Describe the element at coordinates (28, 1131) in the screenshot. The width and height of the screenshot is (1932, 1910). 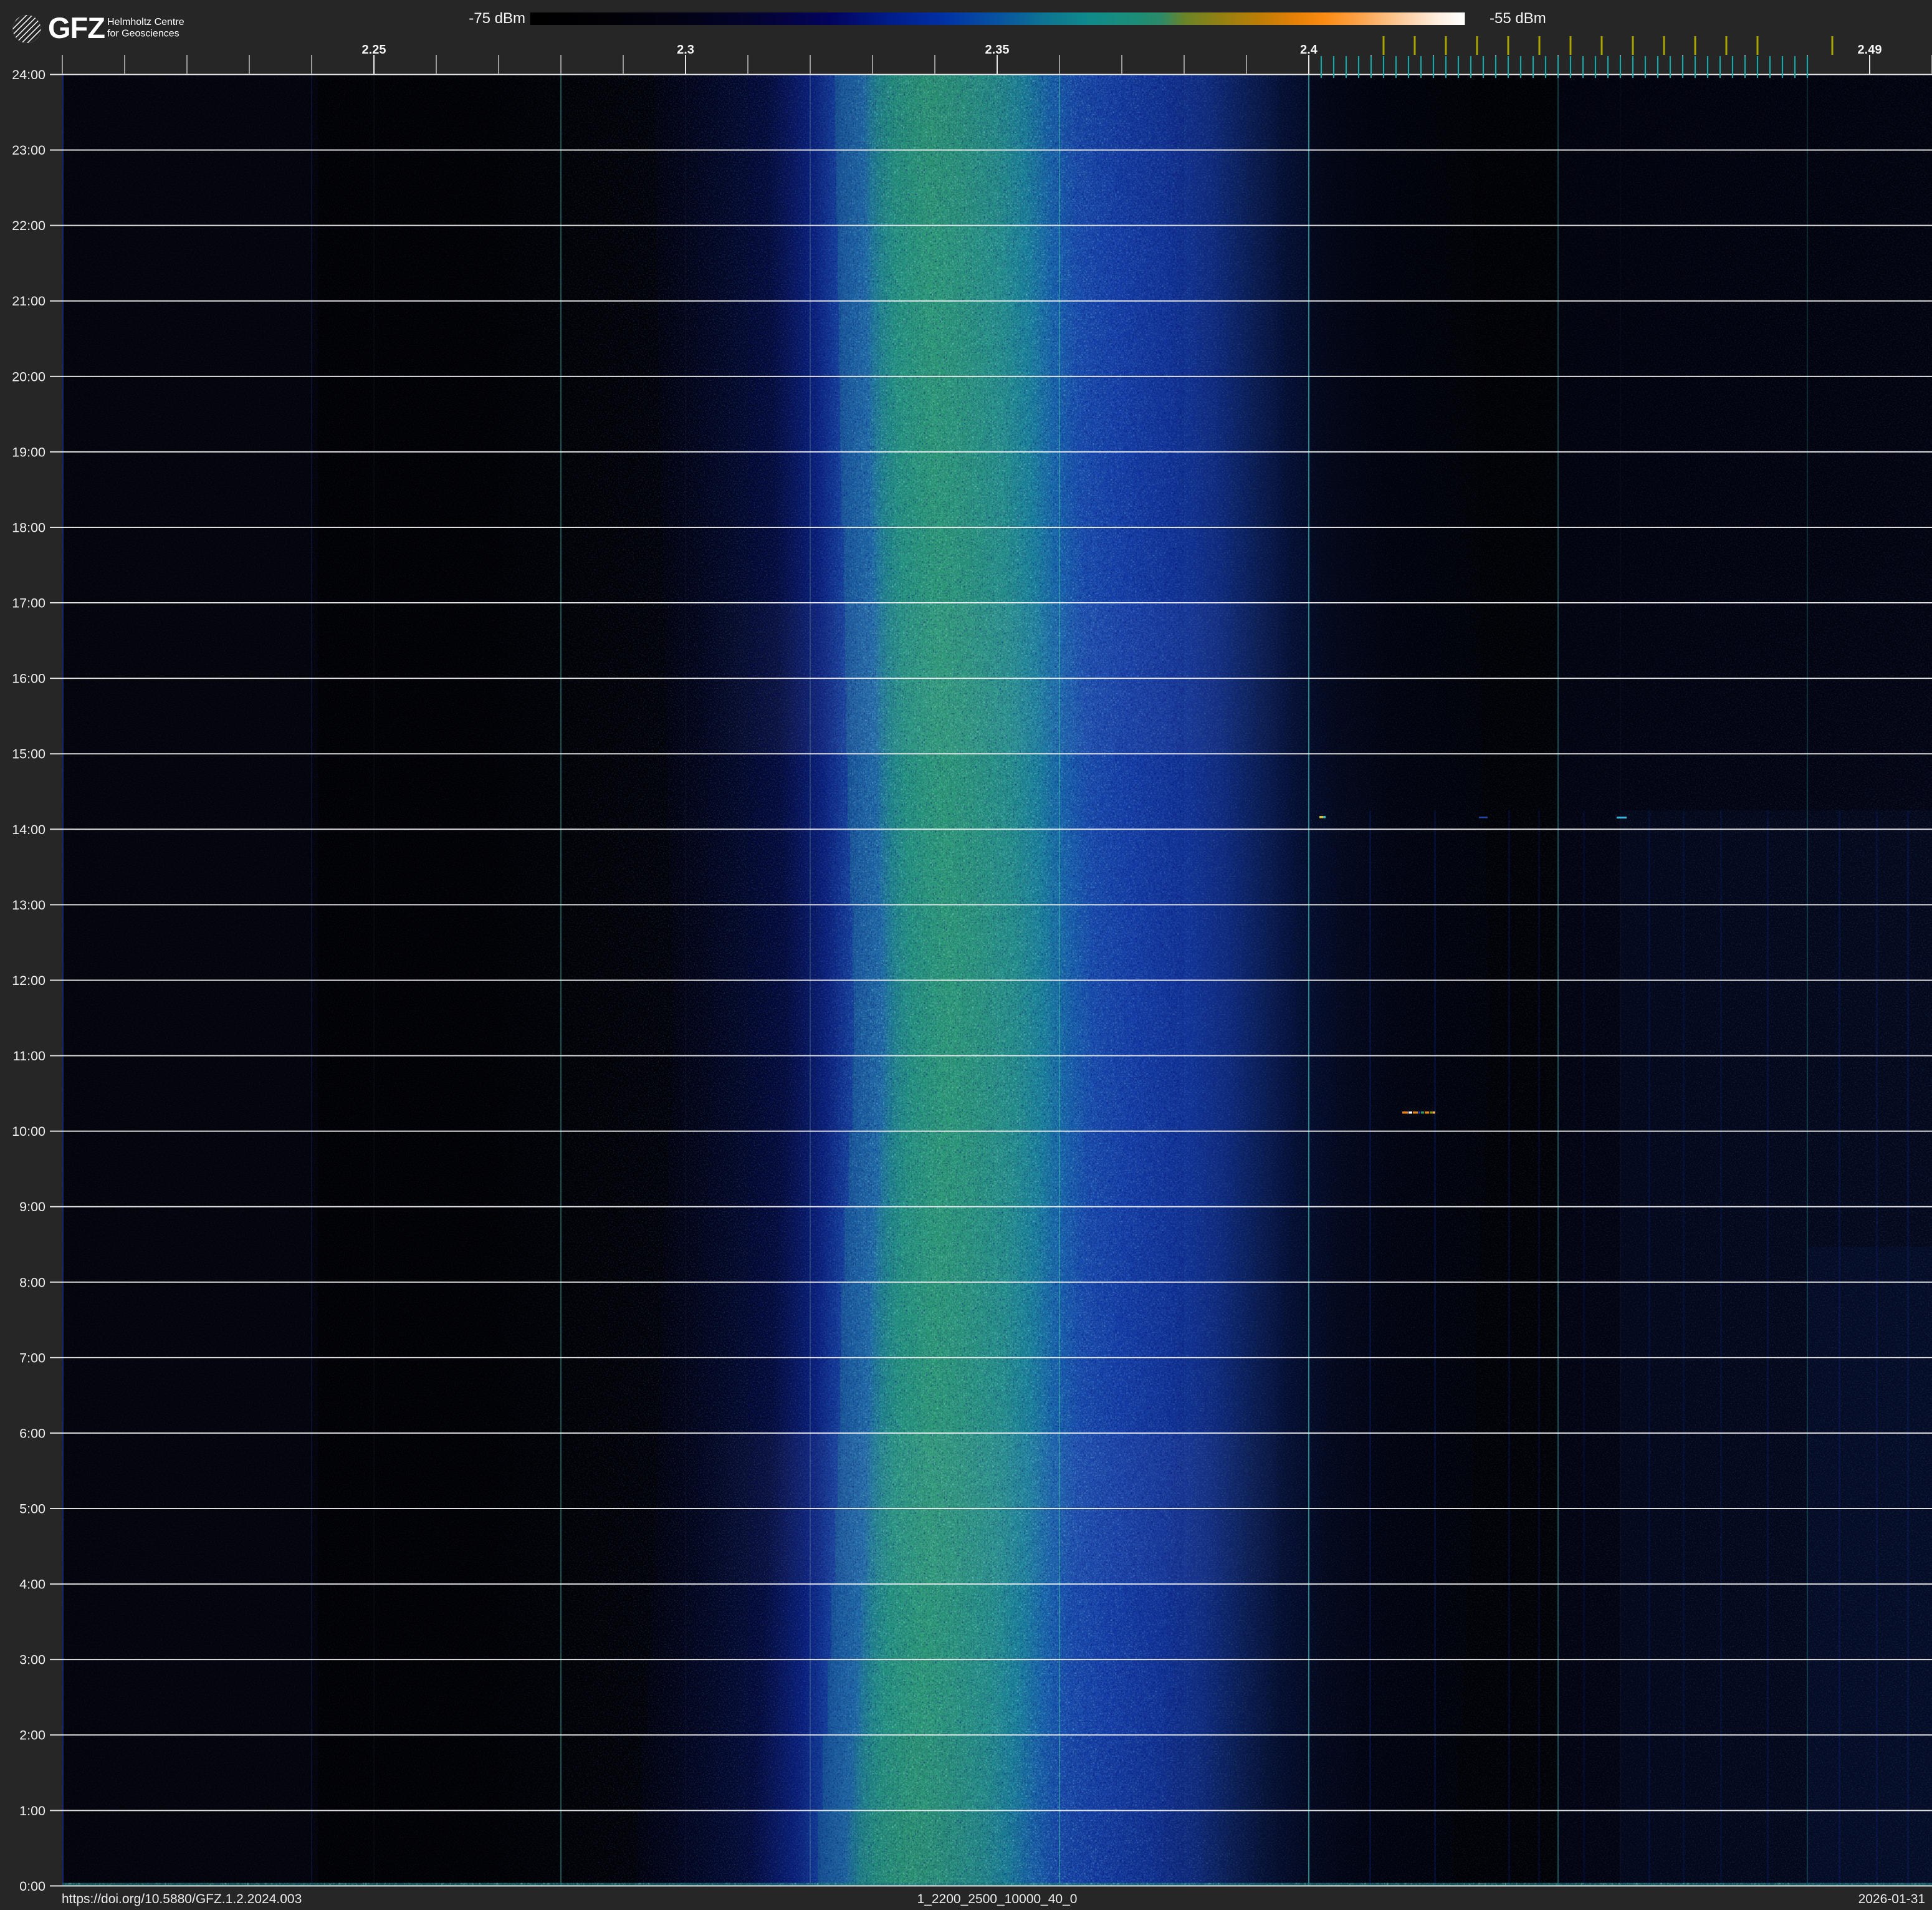
I see `svg-text: 10:00` at that location.